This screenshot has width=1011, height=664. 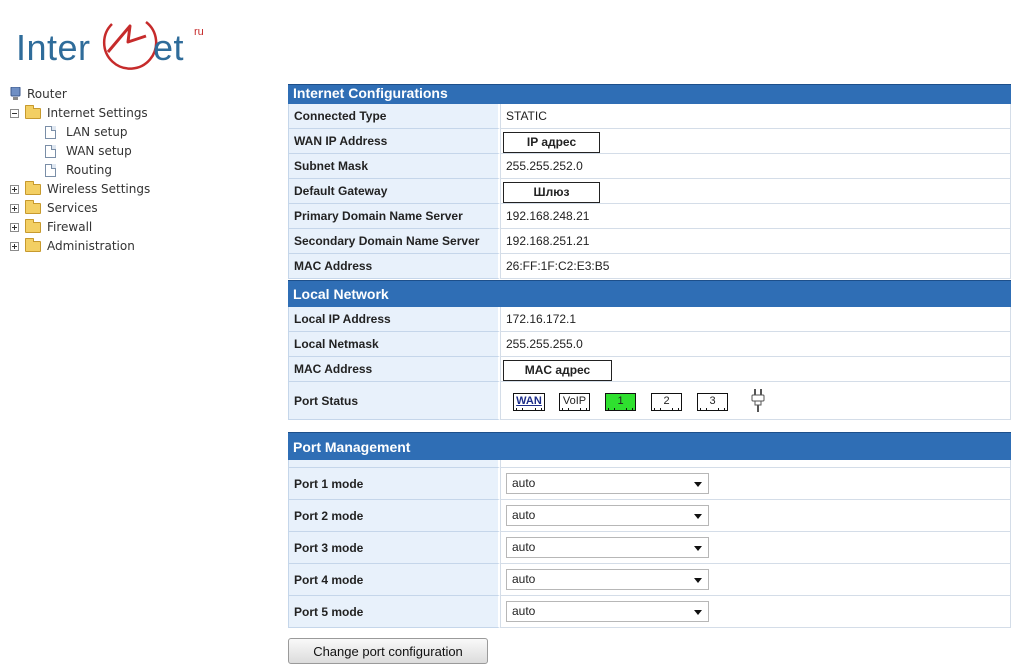 What do you see at coordinates (755, 216) in the screenshot?
I see `row-value: 192.168.248.21` at bounding box center [755, 216].